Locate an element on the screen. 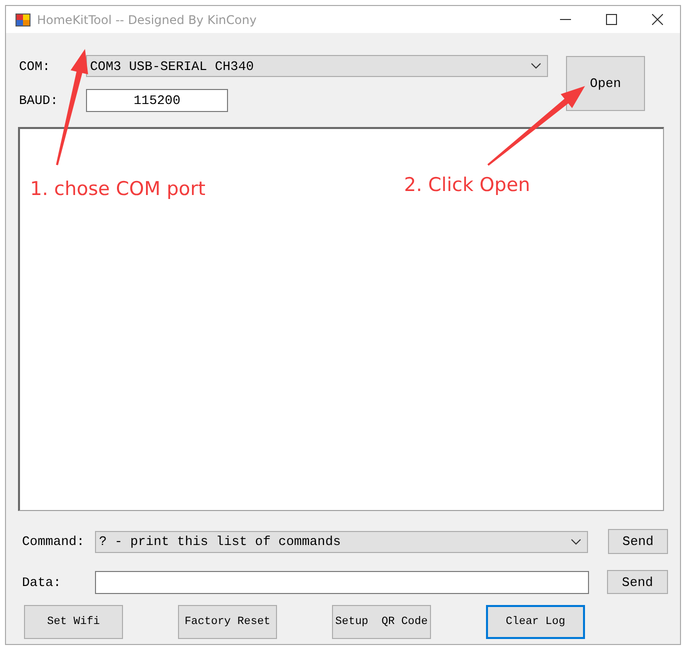 The image size is (686, 651). baud-field: 115200 is located at coordinates (157, 100).